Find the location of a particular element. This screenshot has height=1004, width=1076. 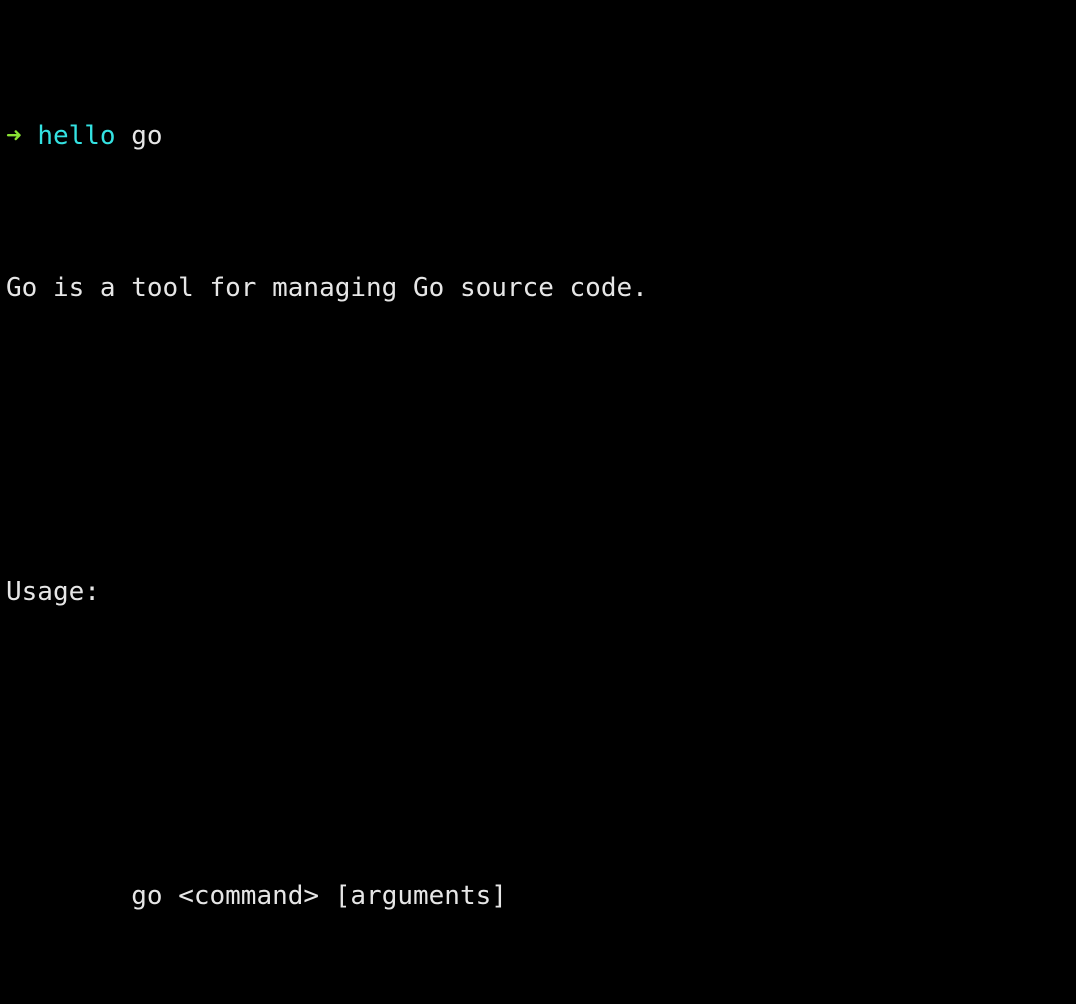

prompt-line: ➜ hello go is located at coordinates (541, 136).